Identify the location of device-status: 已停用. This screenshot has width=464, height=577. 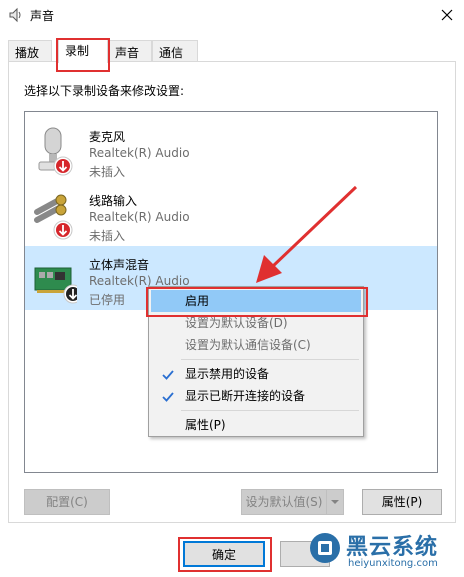
(107, 300).